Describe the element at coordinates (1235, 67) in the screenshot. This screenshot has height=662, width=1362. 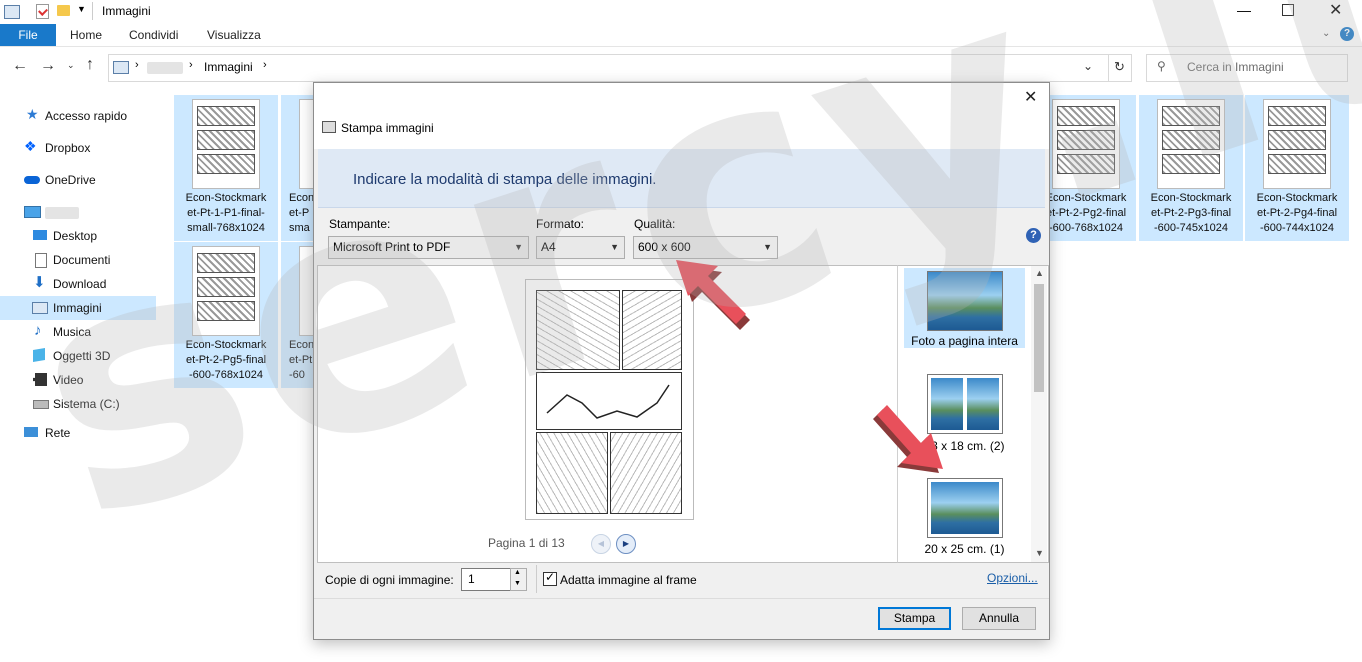
I see `search-placeholder: Cerca in Immagini` at that location.